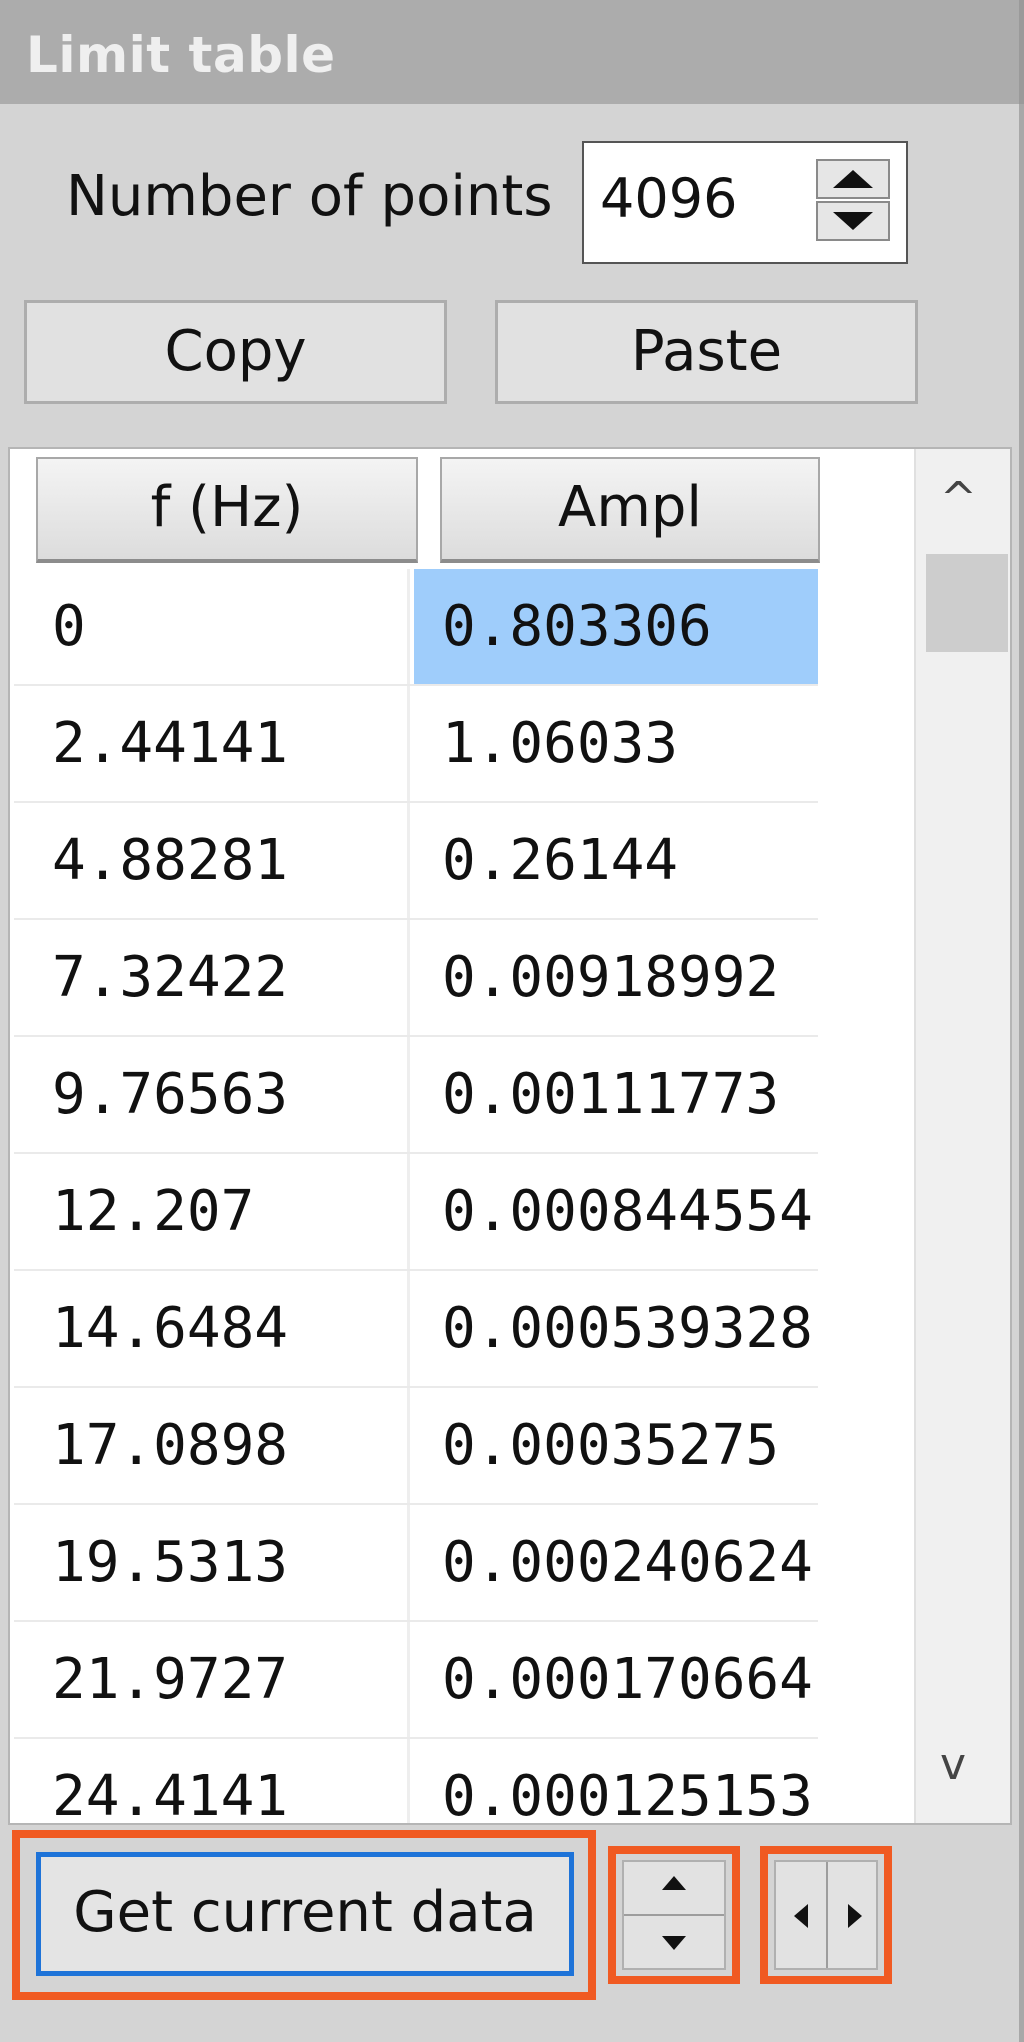 This screenshot has height=2042, width=1024. What do you see at coordinates (616, 1094) in the screenshot?
I see `cell-amplitude: 0.00111773` at bounding box center [616, 1094].